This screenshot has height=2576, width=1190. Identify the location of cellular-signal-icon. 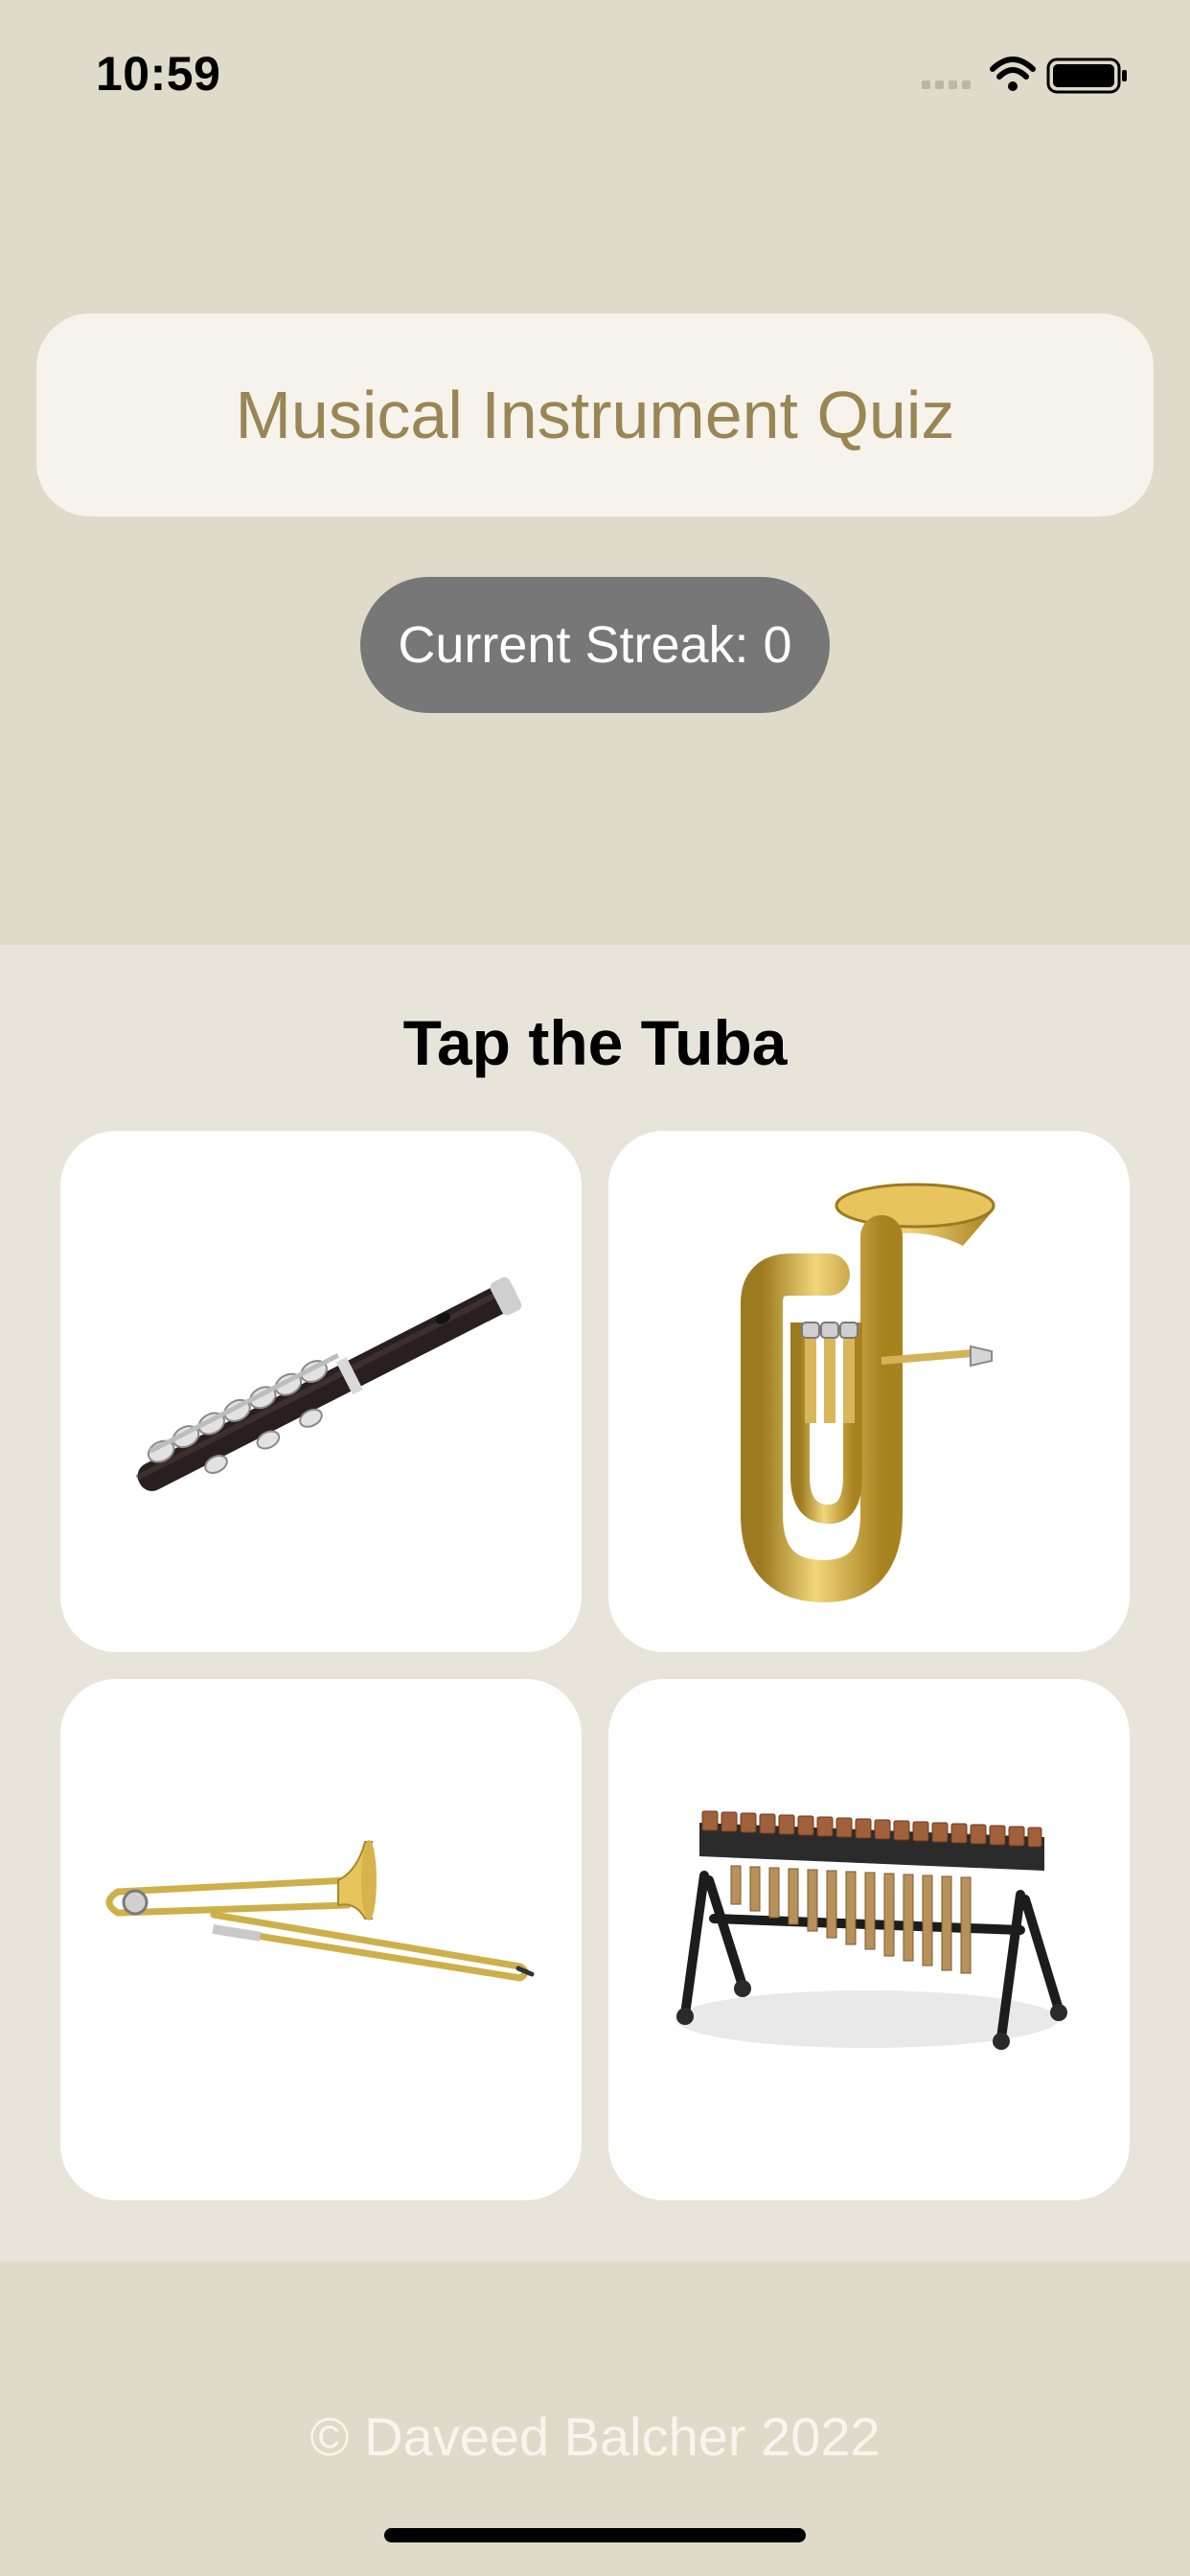
(947, 85).